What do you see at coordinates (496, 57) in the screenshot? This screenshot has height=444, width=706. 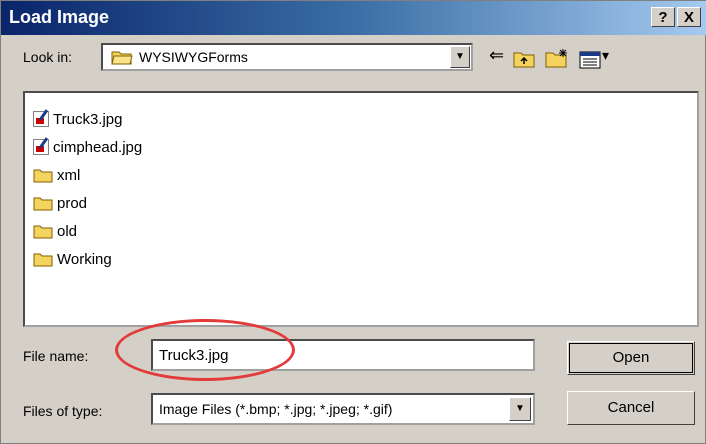 I see `back-icon: ⇐` at bounding box center [496, 57].